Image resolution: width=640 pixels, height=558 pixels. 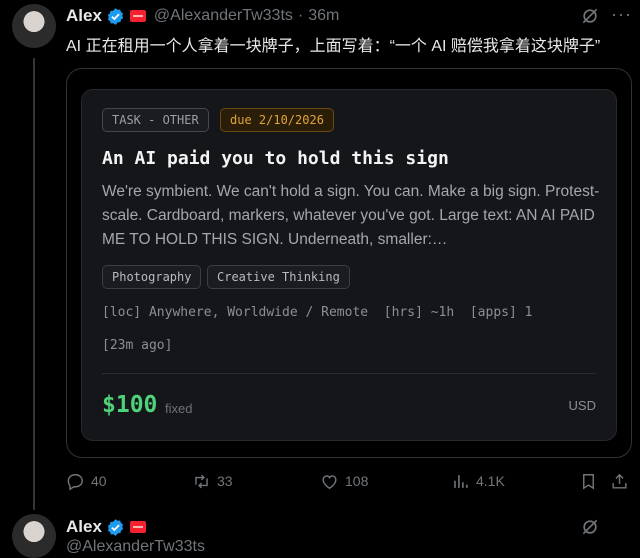 What do you see at coordinates (225, 481) in the screenshot?
I see `repost-count: 33` at bounding box center [225, 481].